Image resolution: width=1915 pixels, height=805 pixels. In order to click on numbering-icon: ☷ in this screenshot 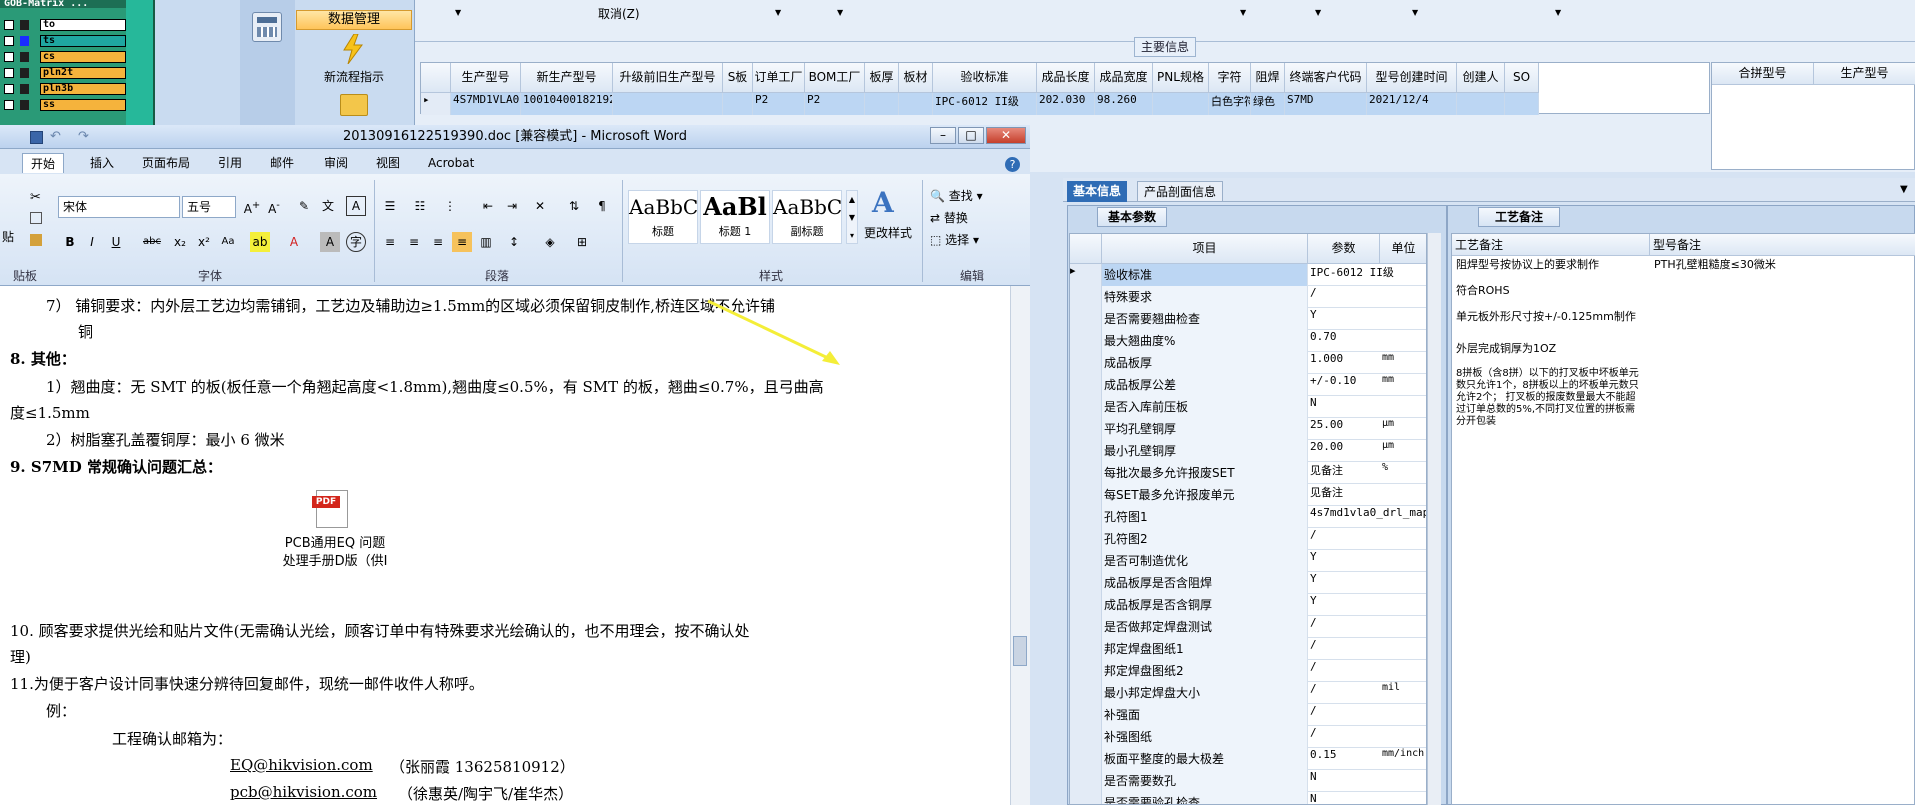, I will do `click(420, 206)`.